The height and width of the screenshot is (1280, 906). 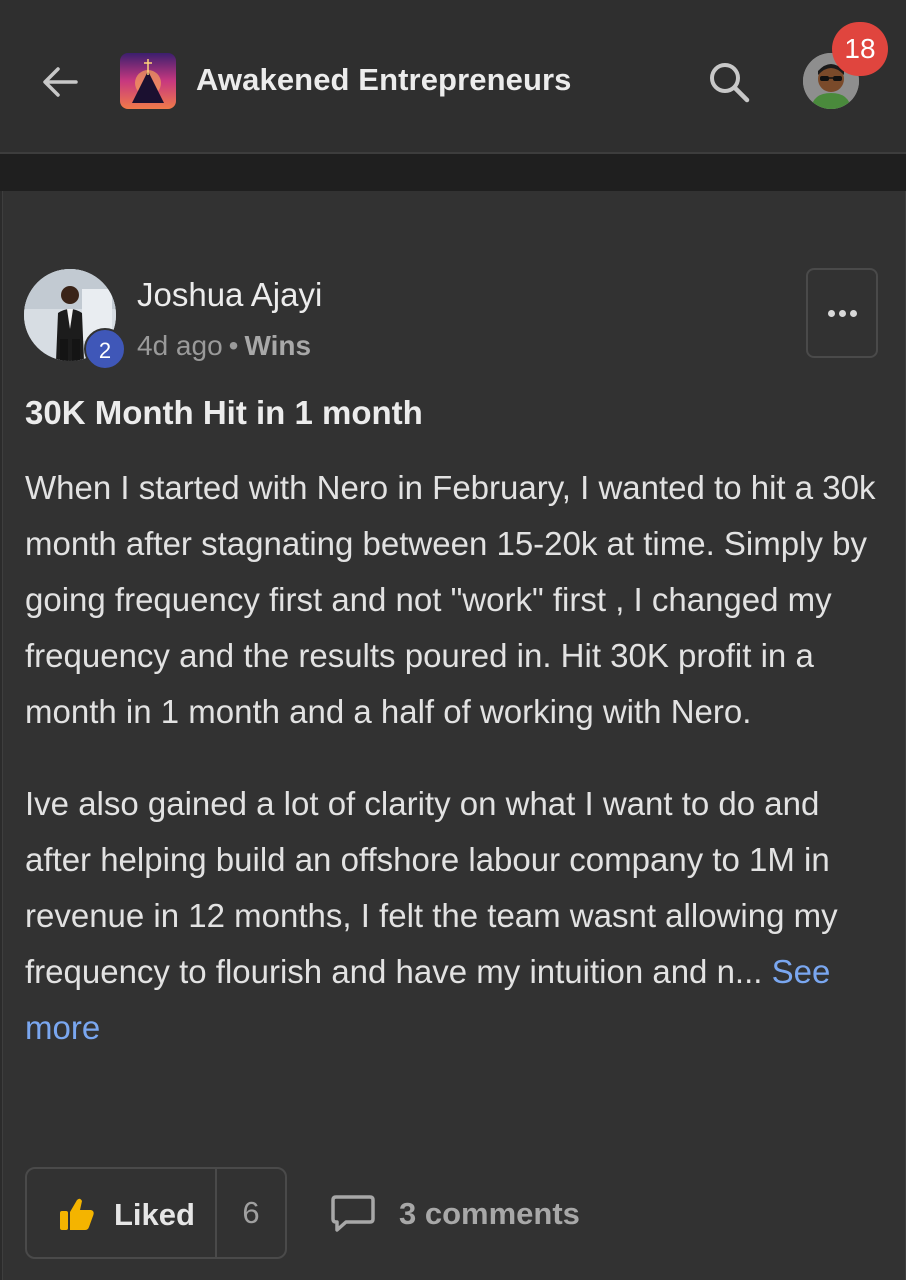 I want to click on like-control: Liked 6, so click(x=156, y=1213).